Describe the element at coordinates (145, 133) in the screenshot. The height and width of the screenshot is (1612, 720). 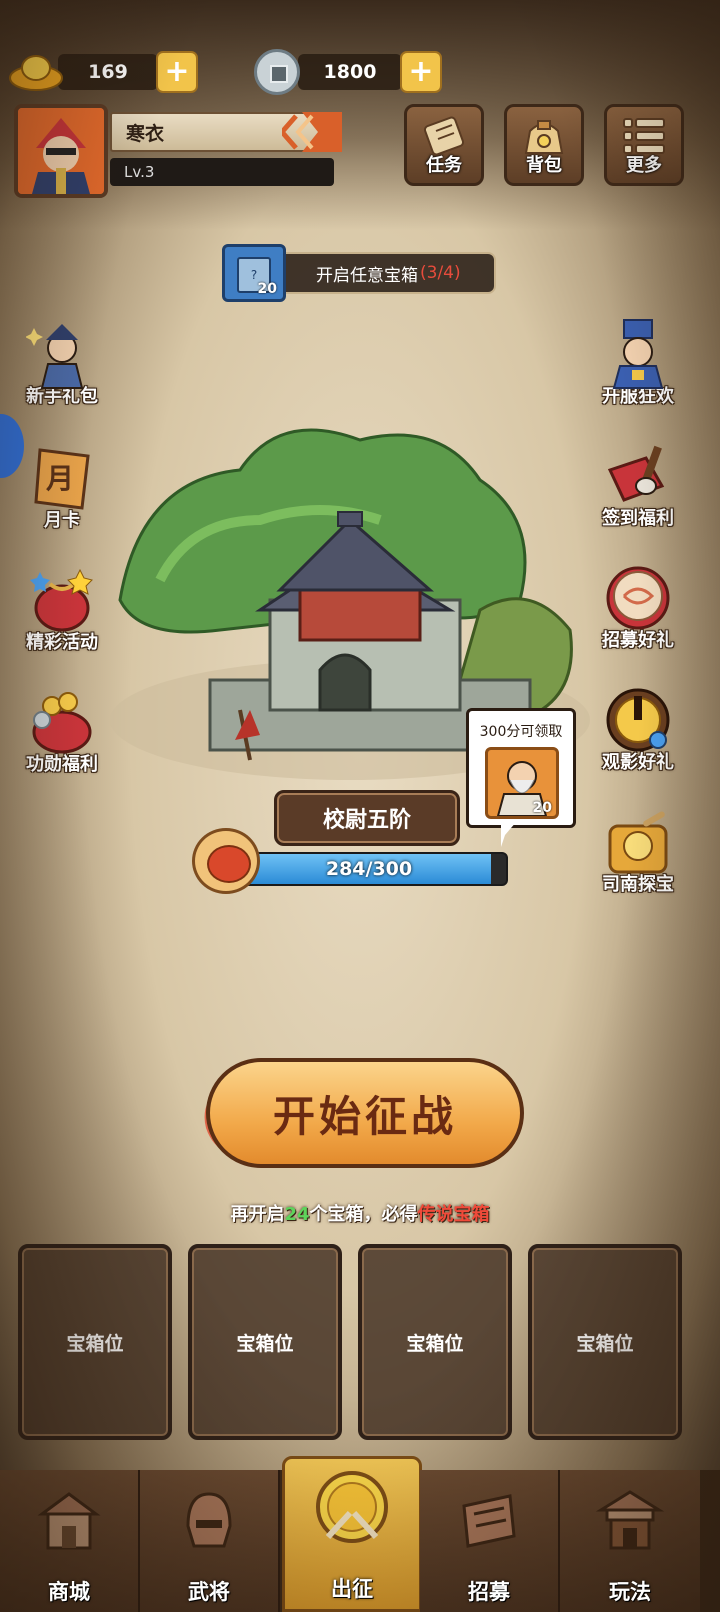
I see `player-name: 寒衣` at that location.